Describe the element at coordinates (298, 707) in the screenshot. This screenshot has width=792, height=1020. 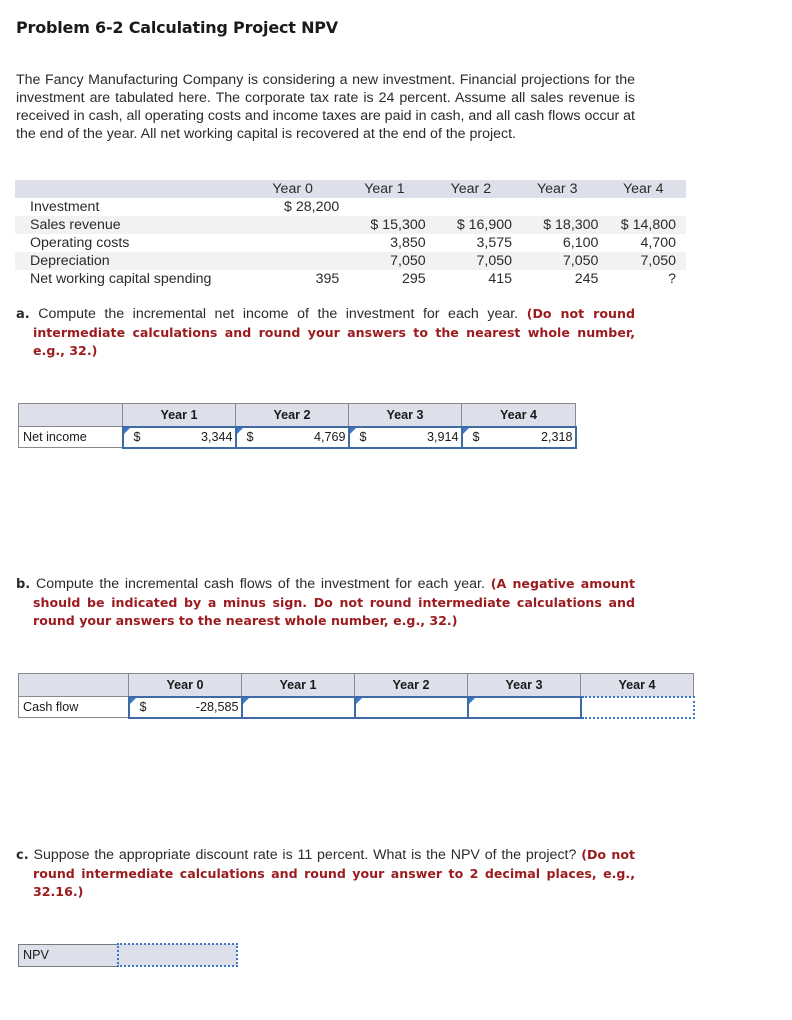
I see `cash-flow-year-1-input` at that location.